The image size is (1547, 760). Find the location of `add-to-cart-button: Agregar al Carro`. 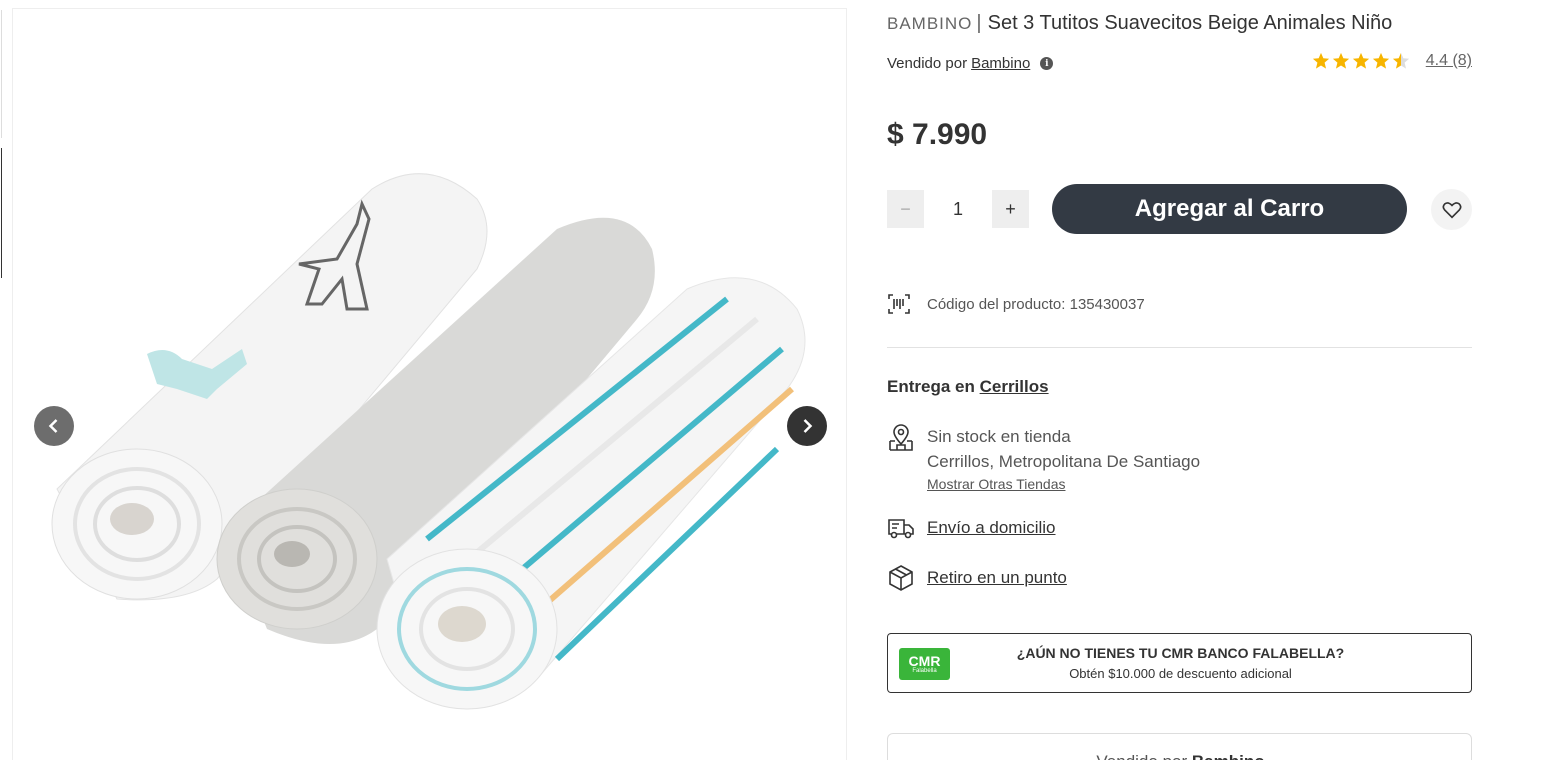

add-to-cart-button: Agregar al Carro is located at coordinates (1229, 209).